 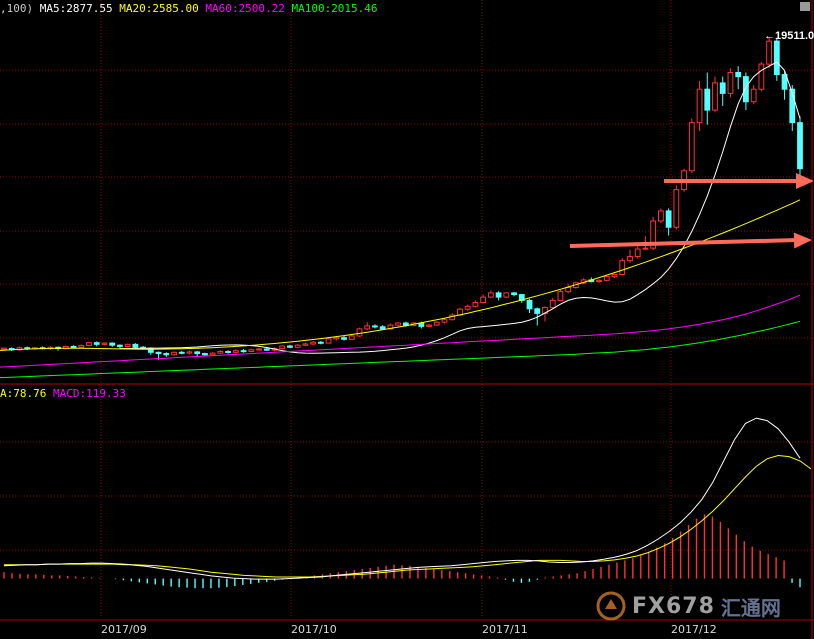 I want to click on ma100-value: MA100:2015.46, so click(x=334, y=8).